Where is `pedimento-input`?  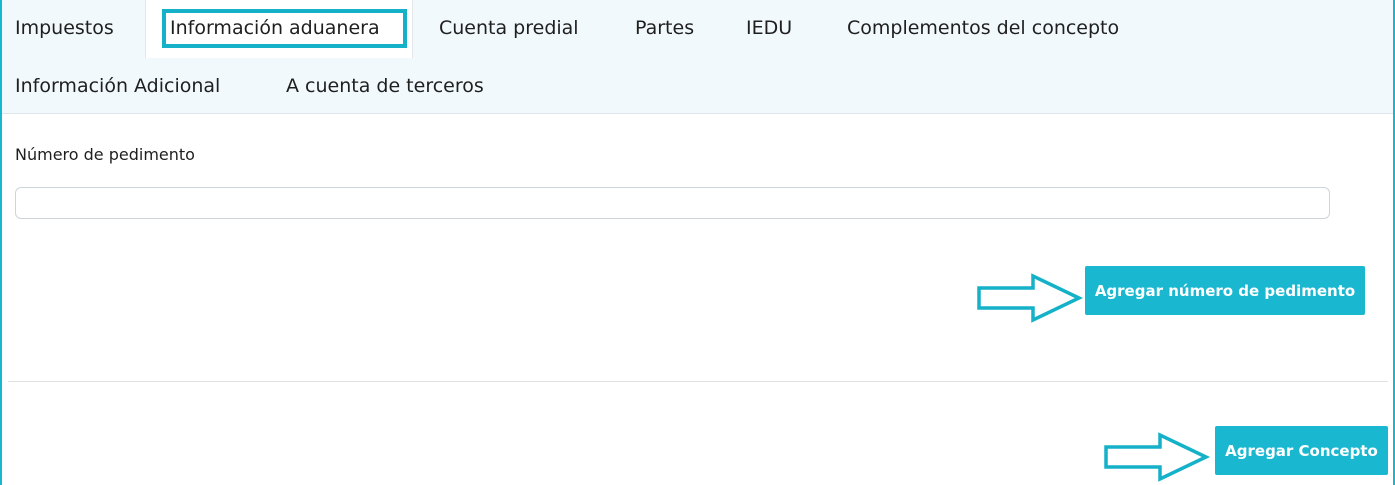
pedimento-input is located at coordinates (672, 203).